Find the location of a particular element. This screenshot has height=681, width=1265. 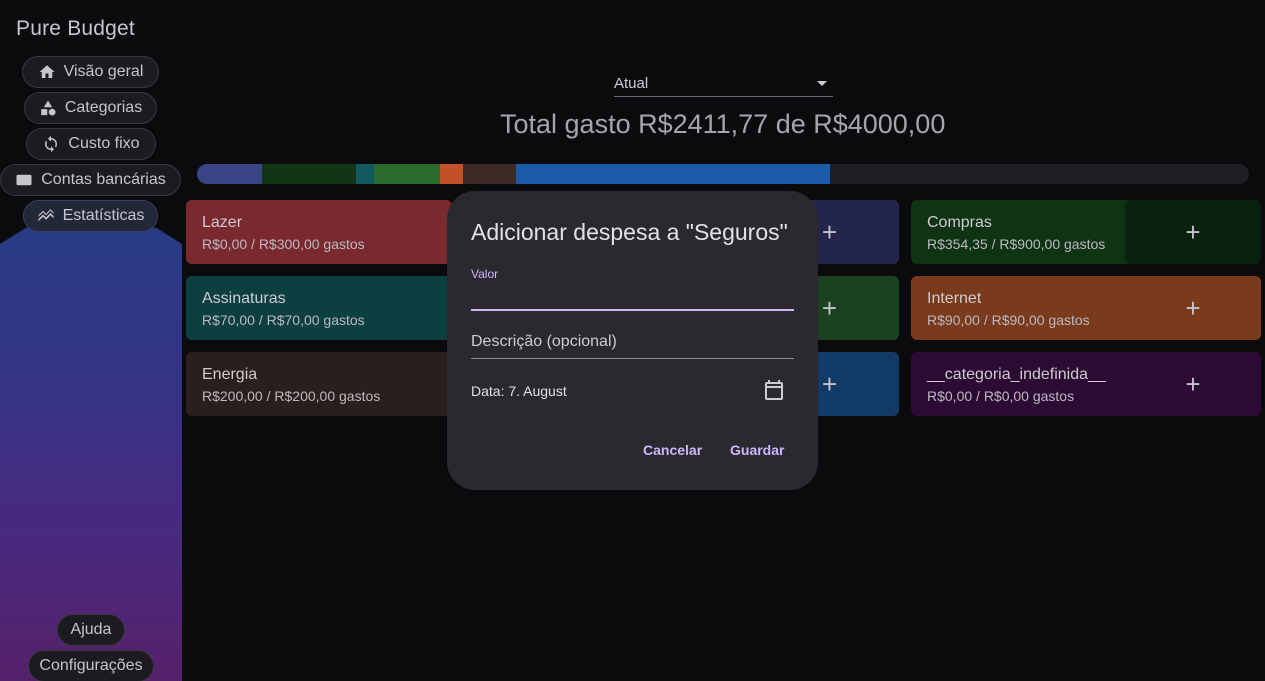

date-label: Data: 7. August is located at coordinates (519, 391).